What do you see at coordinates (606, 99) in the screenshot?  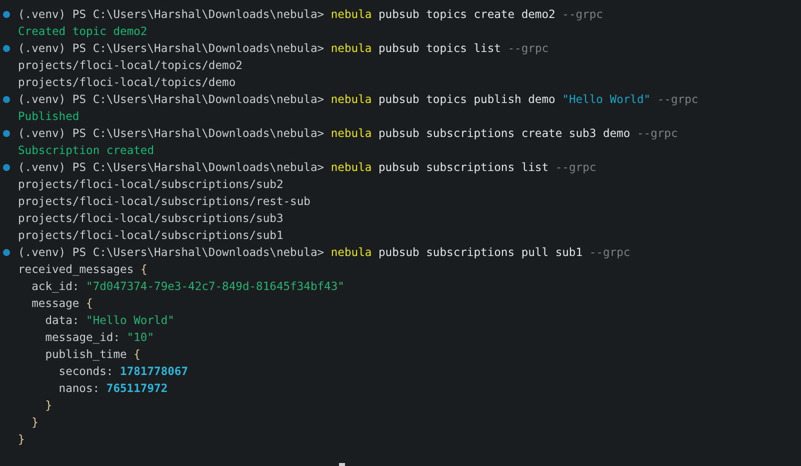 I see `string-argument: "Hello World"` at bounding box center [606, 99].